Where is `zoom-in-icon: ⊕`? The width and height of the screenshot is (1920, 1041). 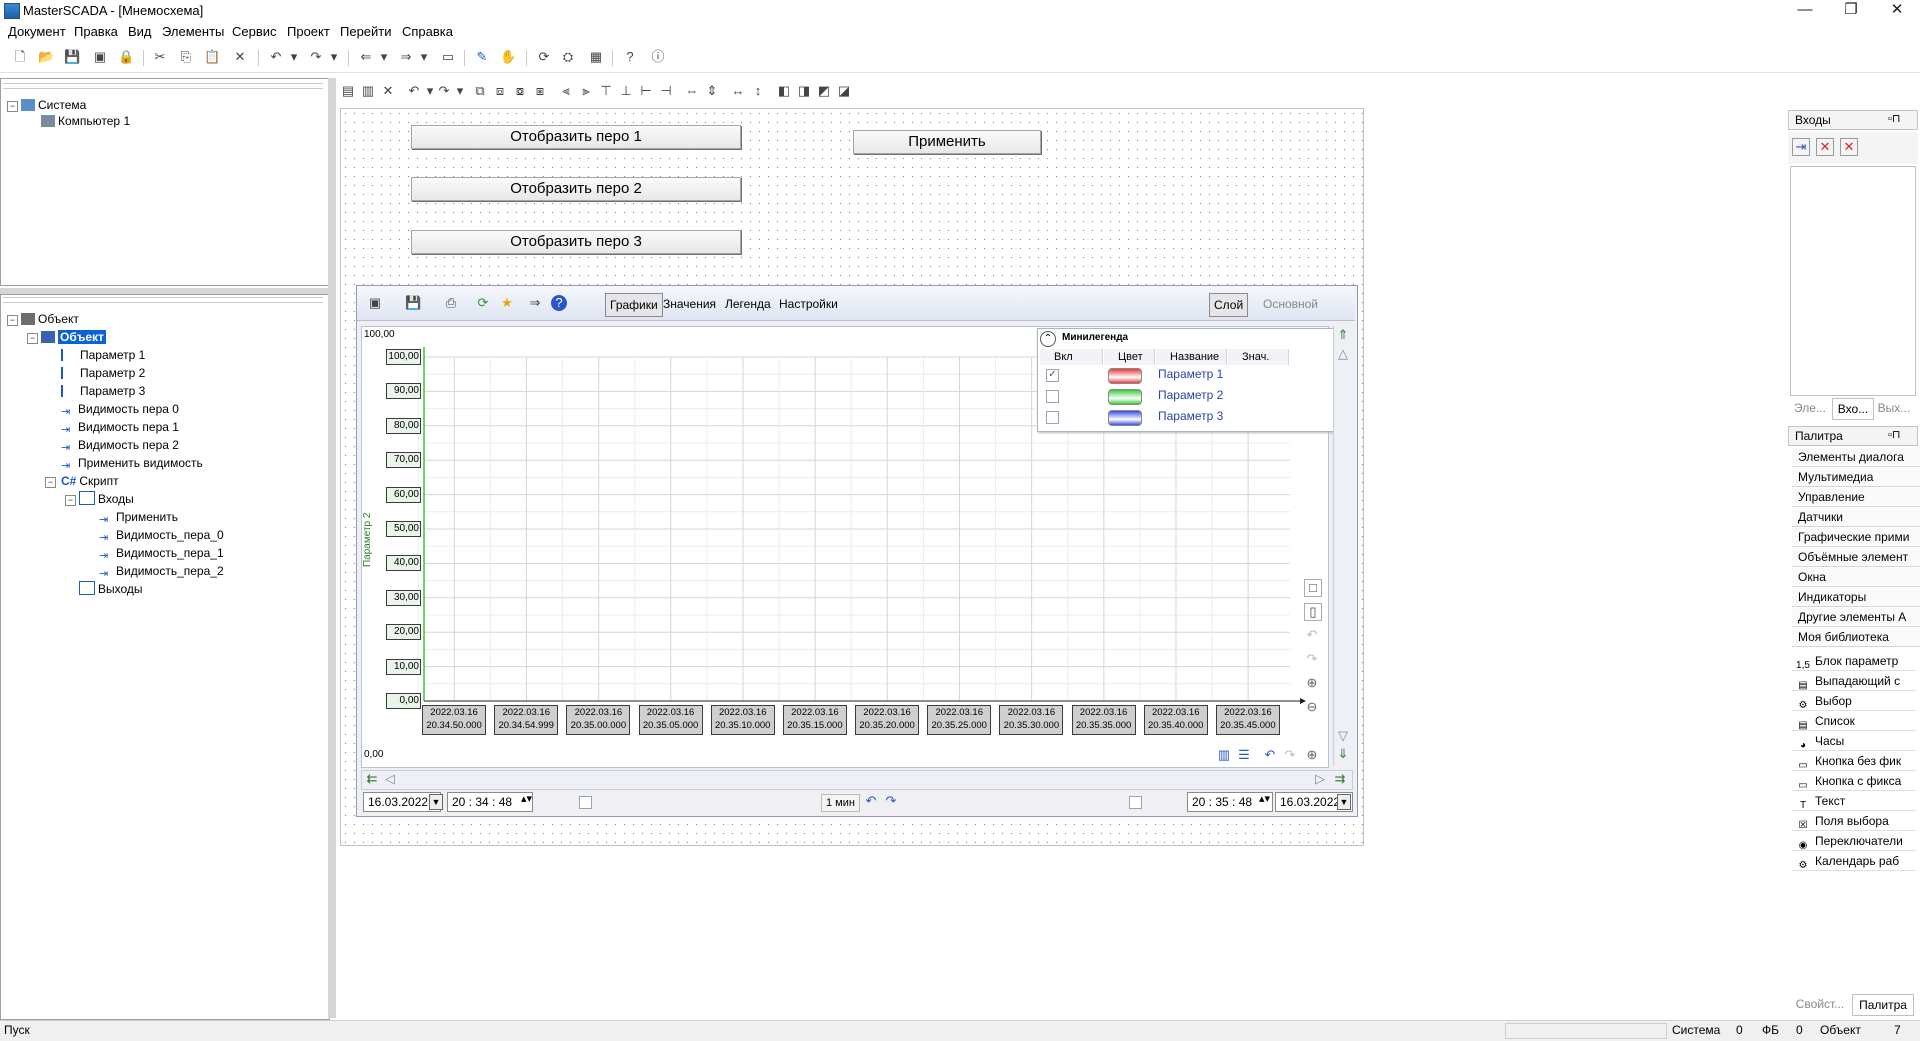 zoom-in-icon: ⊕ is located at coordinates (1312, 683).